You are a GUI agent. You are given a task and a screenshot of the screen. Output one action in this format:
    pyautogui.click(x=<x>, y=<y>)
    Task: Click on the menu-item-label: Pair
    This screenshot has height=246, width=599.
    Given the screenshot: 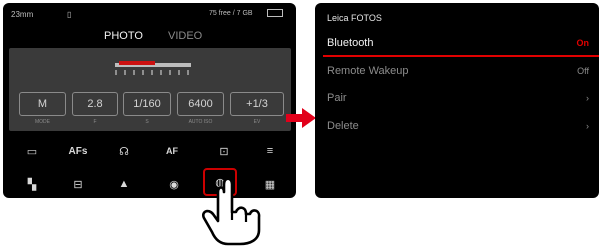 What is the action you would take?
    pyautogui.click(x=337, y=98)
    